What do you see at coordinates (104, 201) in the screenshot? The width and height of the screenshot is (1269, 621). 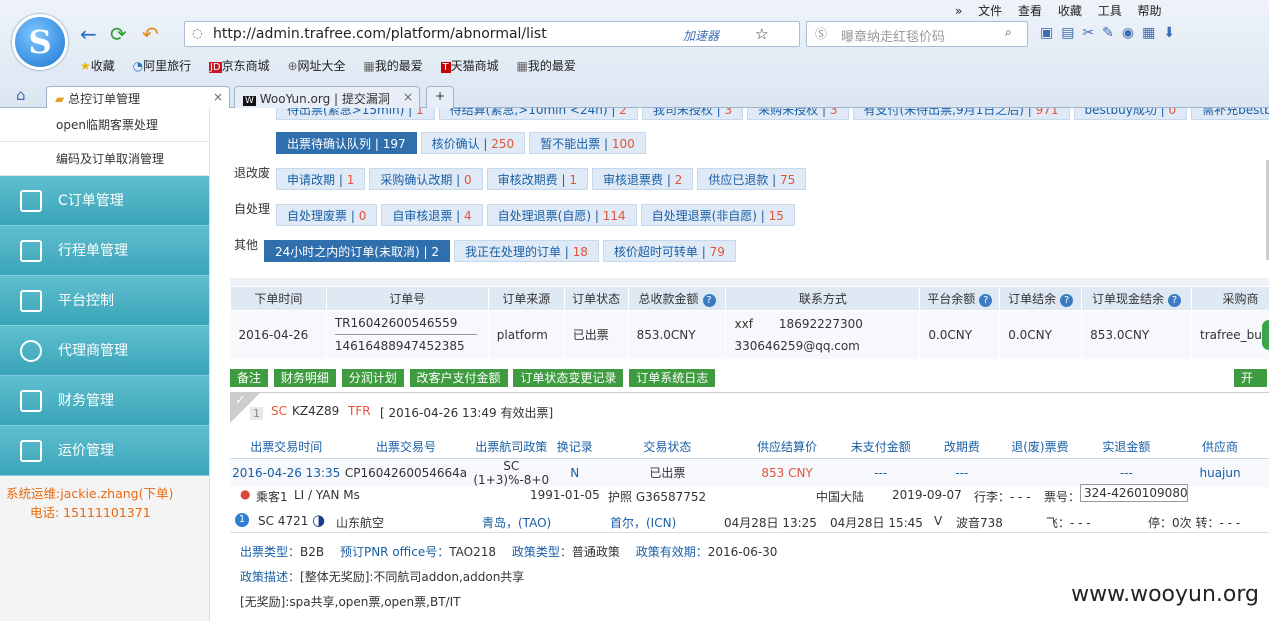 I see `sidebar-item-c-order: C订单管理` at bounding box center [104, 201].